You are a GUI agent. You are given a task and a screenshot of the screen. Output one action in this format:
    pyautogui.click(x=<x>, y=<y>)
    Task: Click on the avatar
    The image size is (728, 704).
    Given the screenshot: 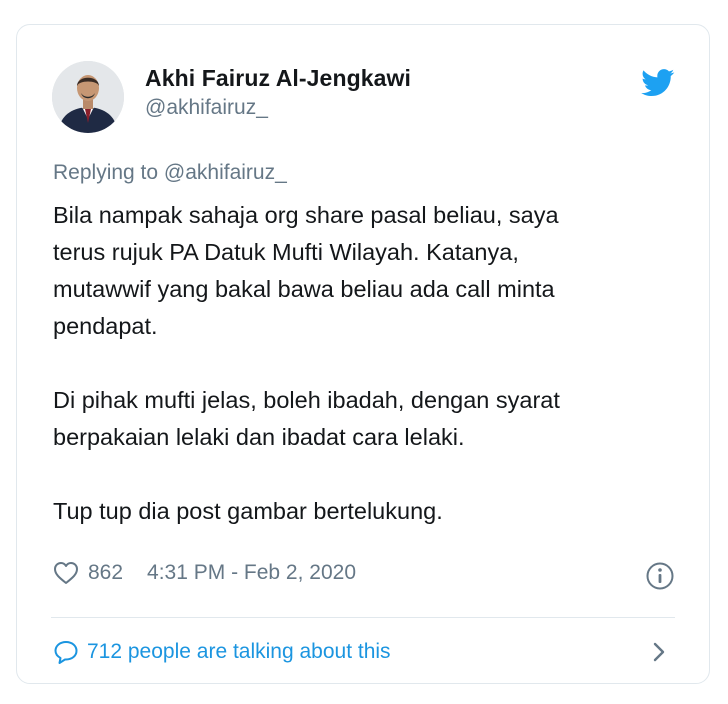 What is the action you would take?
    pyautogui.click(x=88, y=97)
    